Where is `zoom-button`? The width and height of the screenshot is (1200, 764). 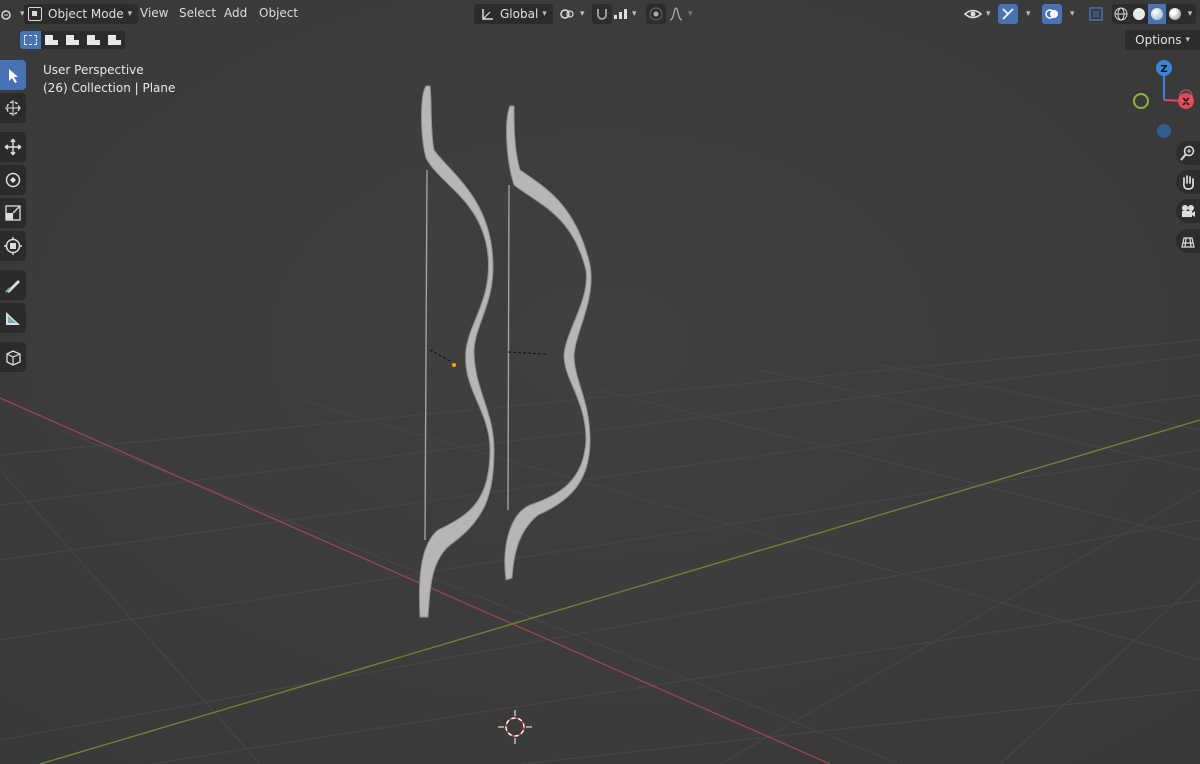
zoom-button is located at coordinates (1188, 153).